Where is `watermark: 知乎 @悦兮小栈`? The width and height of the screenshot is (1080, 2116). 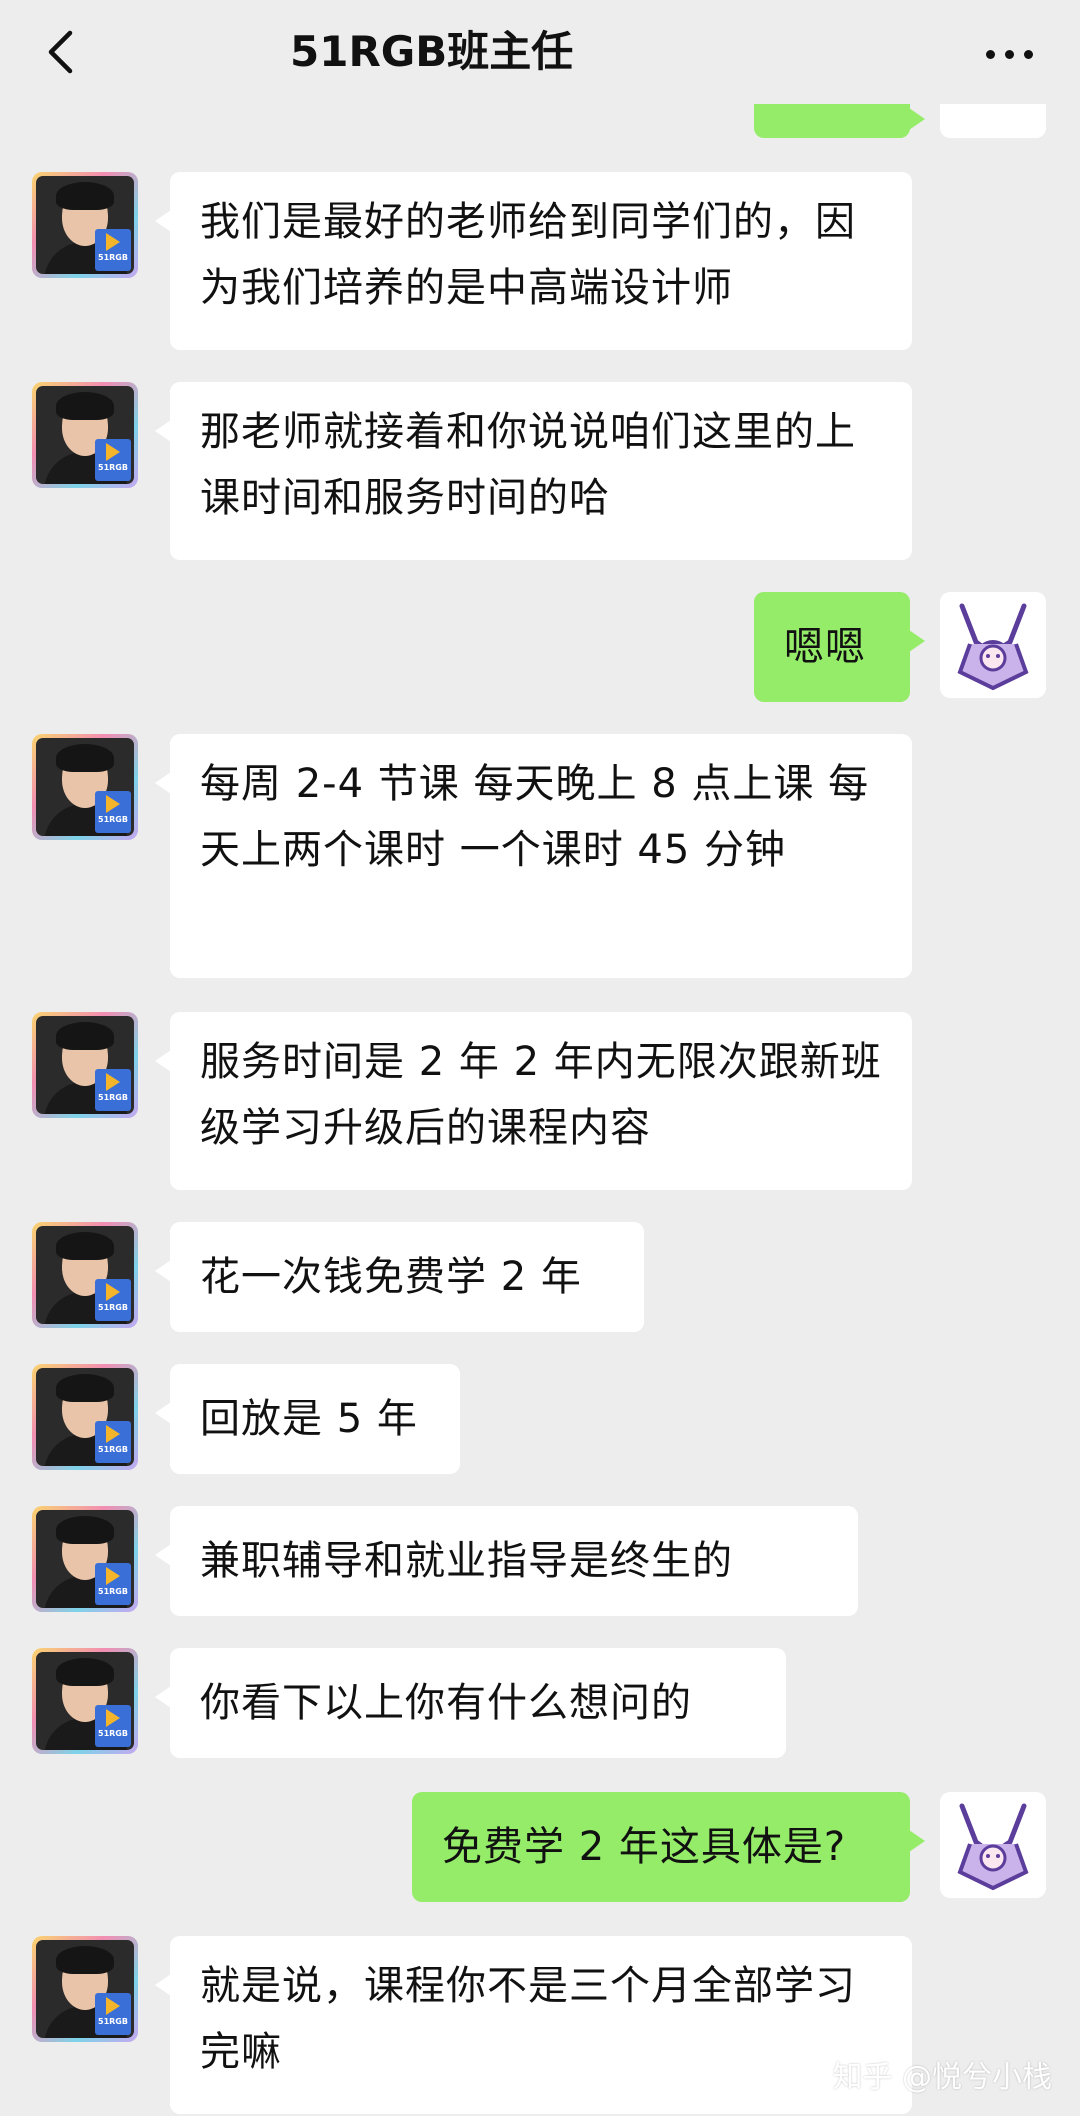 watermark: 知乎 @悦兮小栈 is located at coordinates (942, 2077).